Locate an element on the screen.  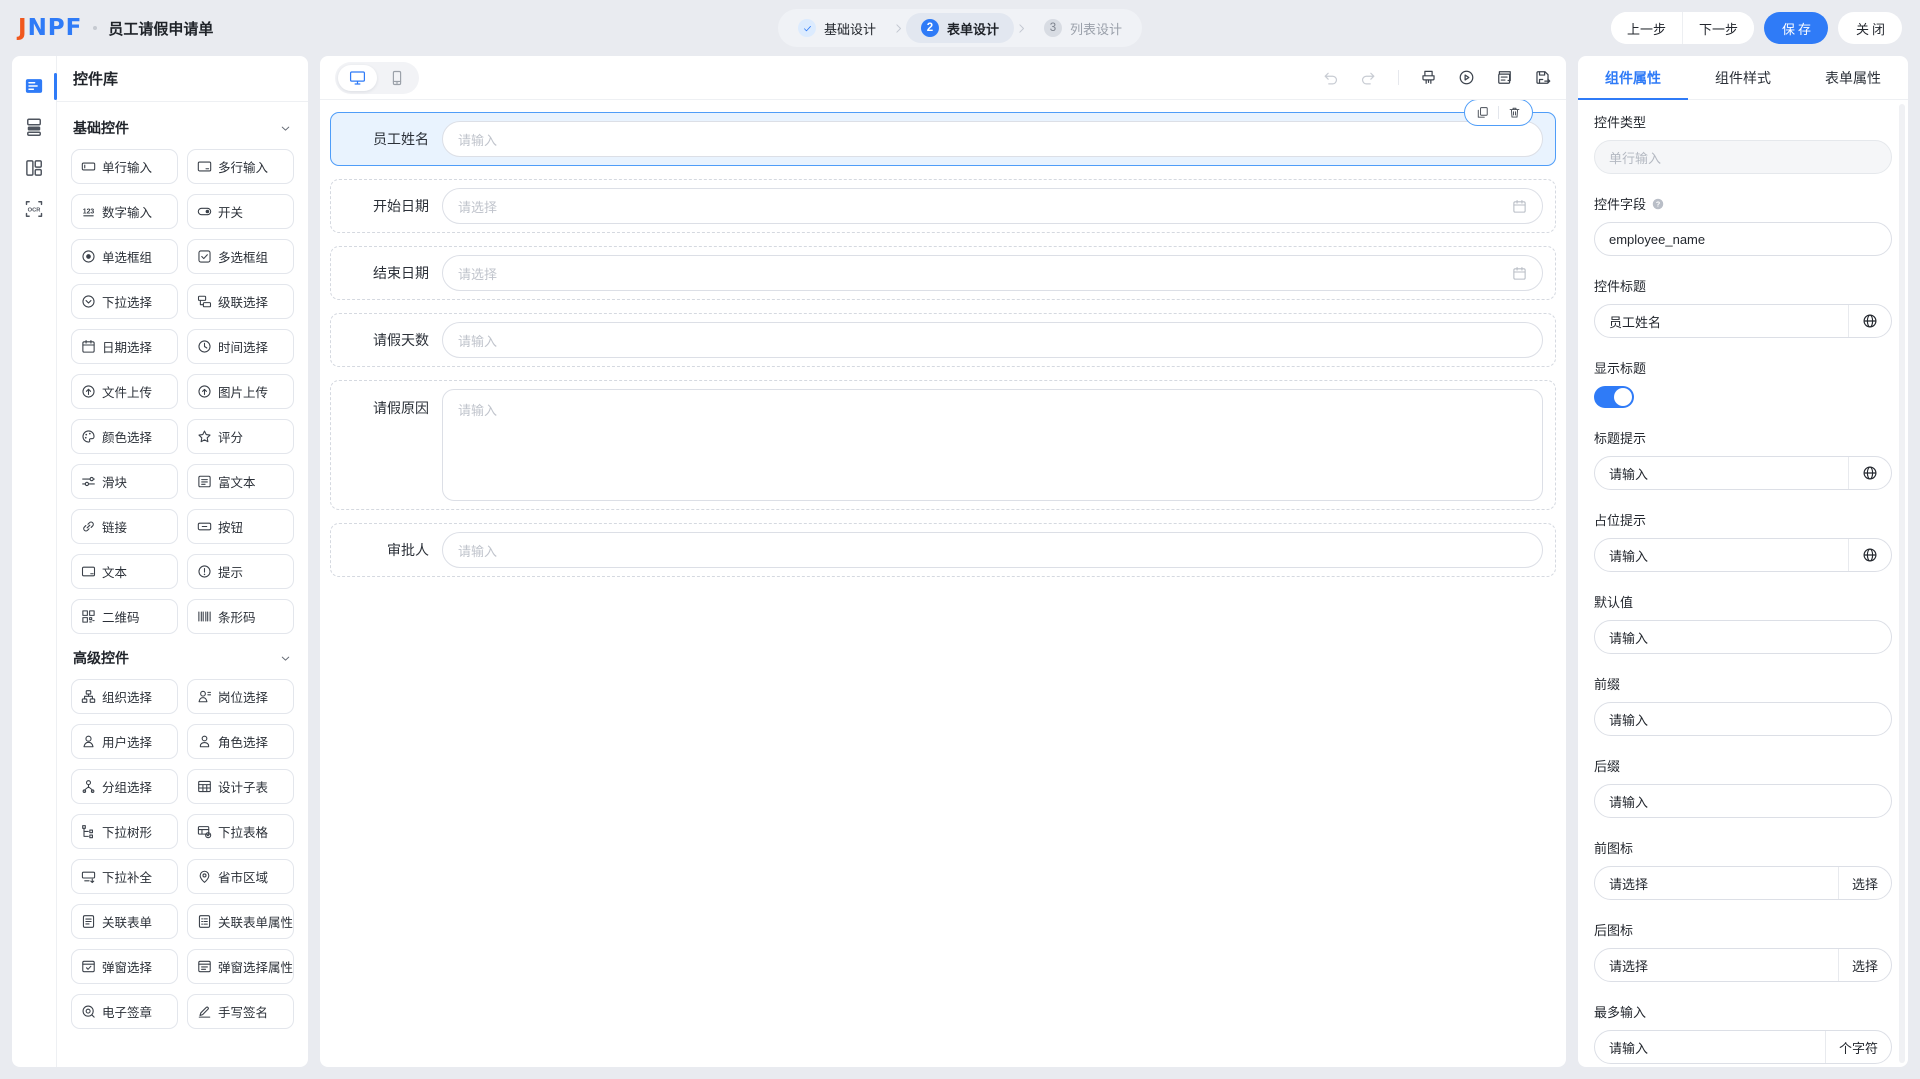
redo-icon is located at coordinates (1368, 77).